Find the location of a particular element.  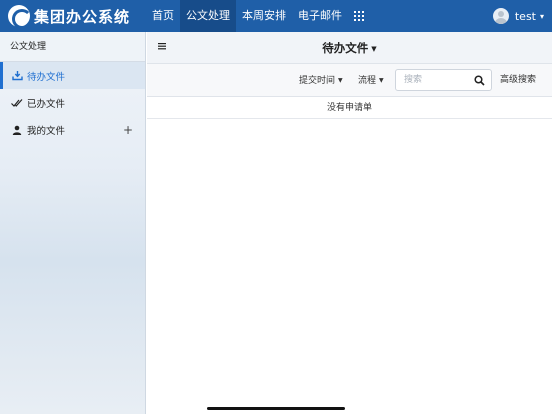

top-navbar: 集团办公系统 首页 公文处理 本周安排 电子邮件 test ▾ is located at coordinates (276, 16).